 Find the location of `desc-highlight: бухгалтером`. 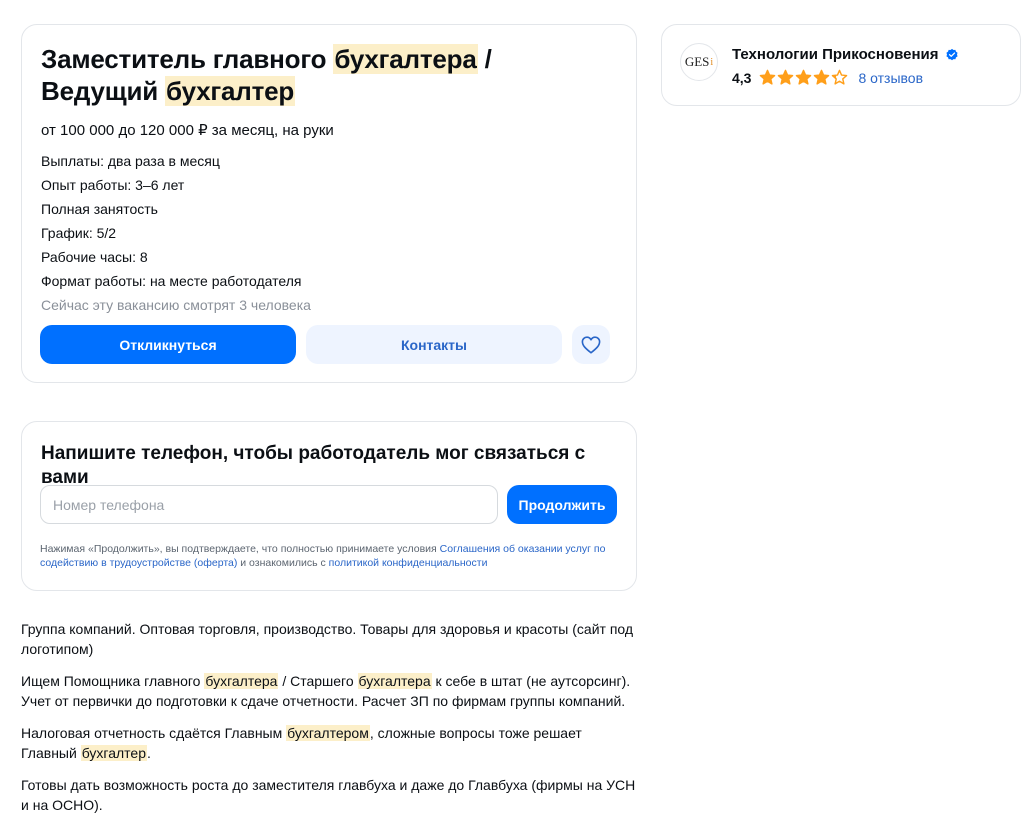

desc-highlight: бухгалтером is located at coordinates (328, 733).